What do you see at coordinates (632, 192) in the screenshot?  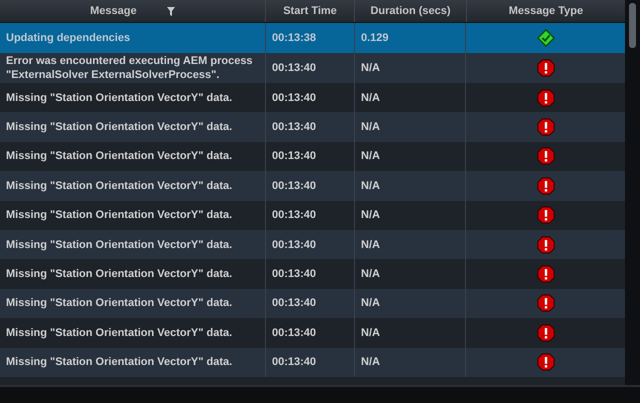 I see `scrollbar` at bounding box center [632, 192].